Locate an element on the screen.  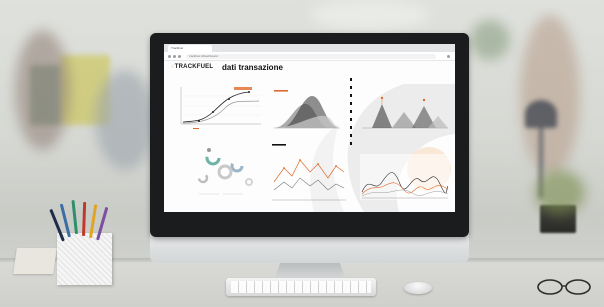
area-chart-panel is located at coordinates (307, 109).